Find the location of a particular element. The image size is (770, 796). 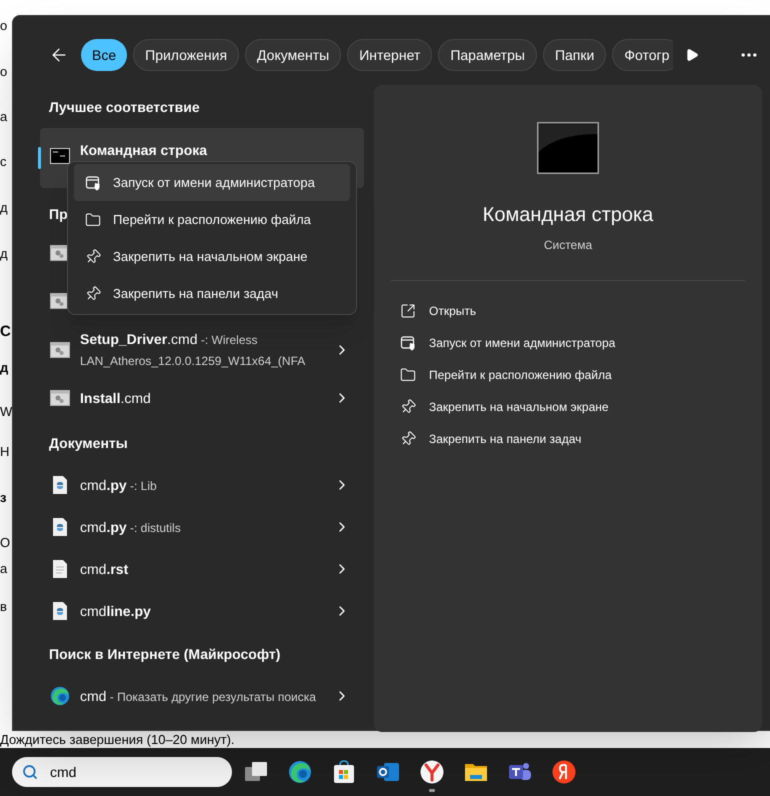

mail-app-icon is located at coordinates (388, 772).